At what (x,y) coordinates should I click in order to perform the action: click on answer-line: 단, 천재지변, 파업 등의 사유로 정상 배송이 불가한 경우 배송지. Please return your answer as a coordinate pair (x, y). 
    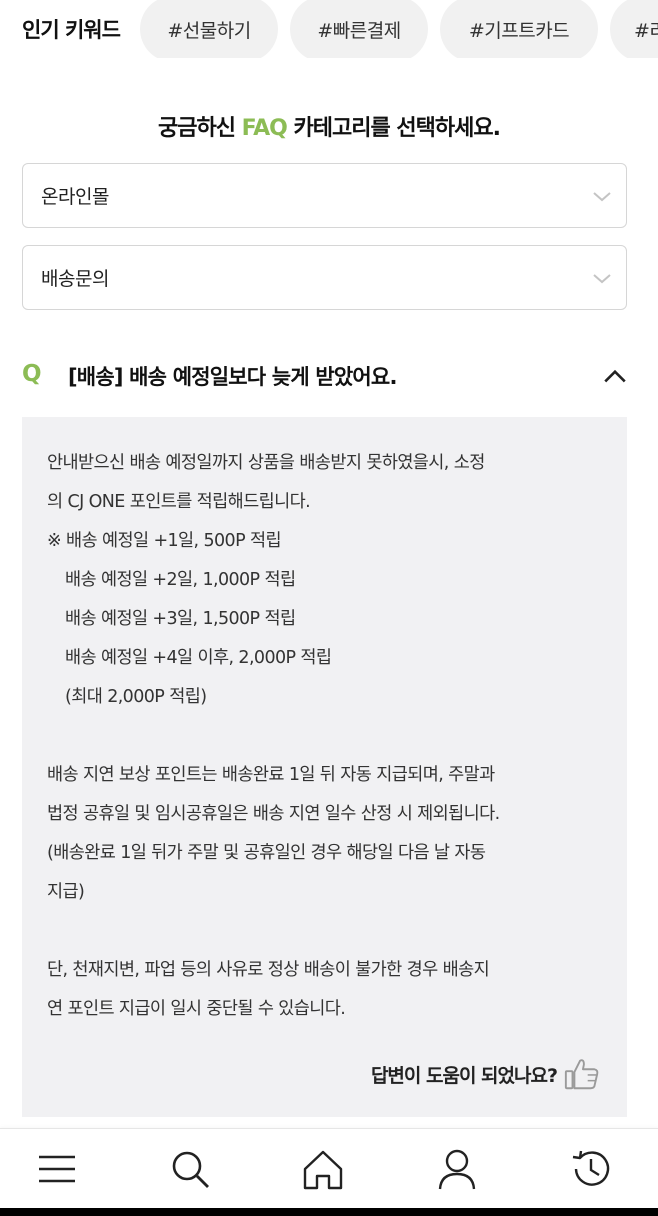
    Looking at the image, I should click on (268, 970).